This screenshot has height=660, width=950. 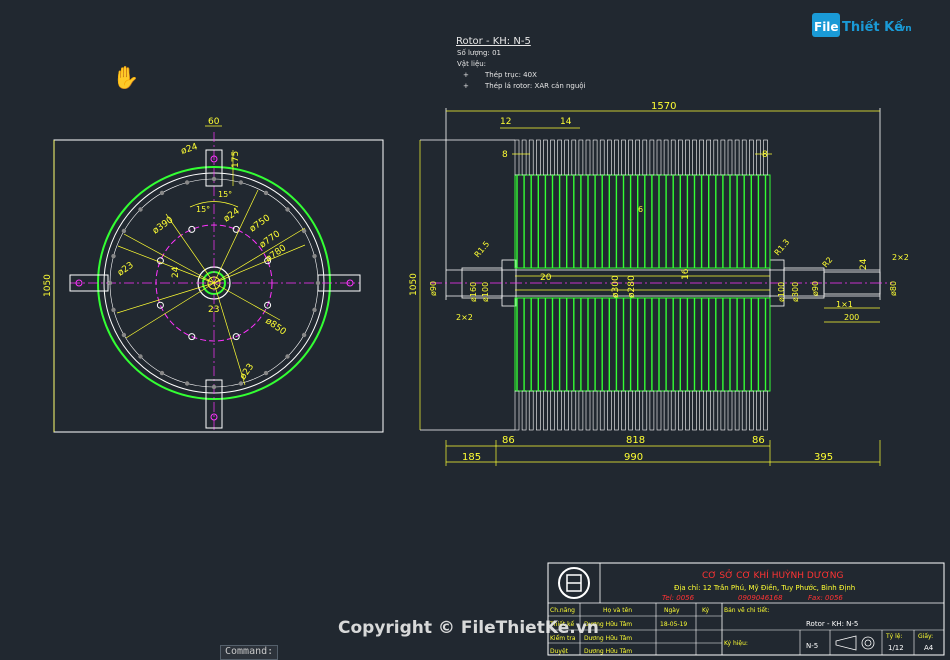 What do you see at coordinates (214, 122) in the screenshot?
I see `dim-top-width: 60` at bounding box center [214, 122].